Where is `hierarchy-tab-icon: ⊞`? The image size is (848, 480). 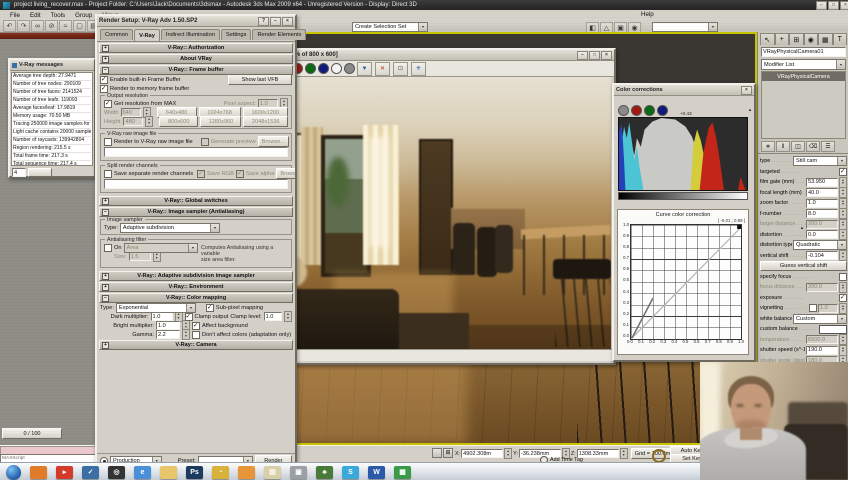 hierarchy-tab-icon: ⊞ is located at coordinates (796, 39).